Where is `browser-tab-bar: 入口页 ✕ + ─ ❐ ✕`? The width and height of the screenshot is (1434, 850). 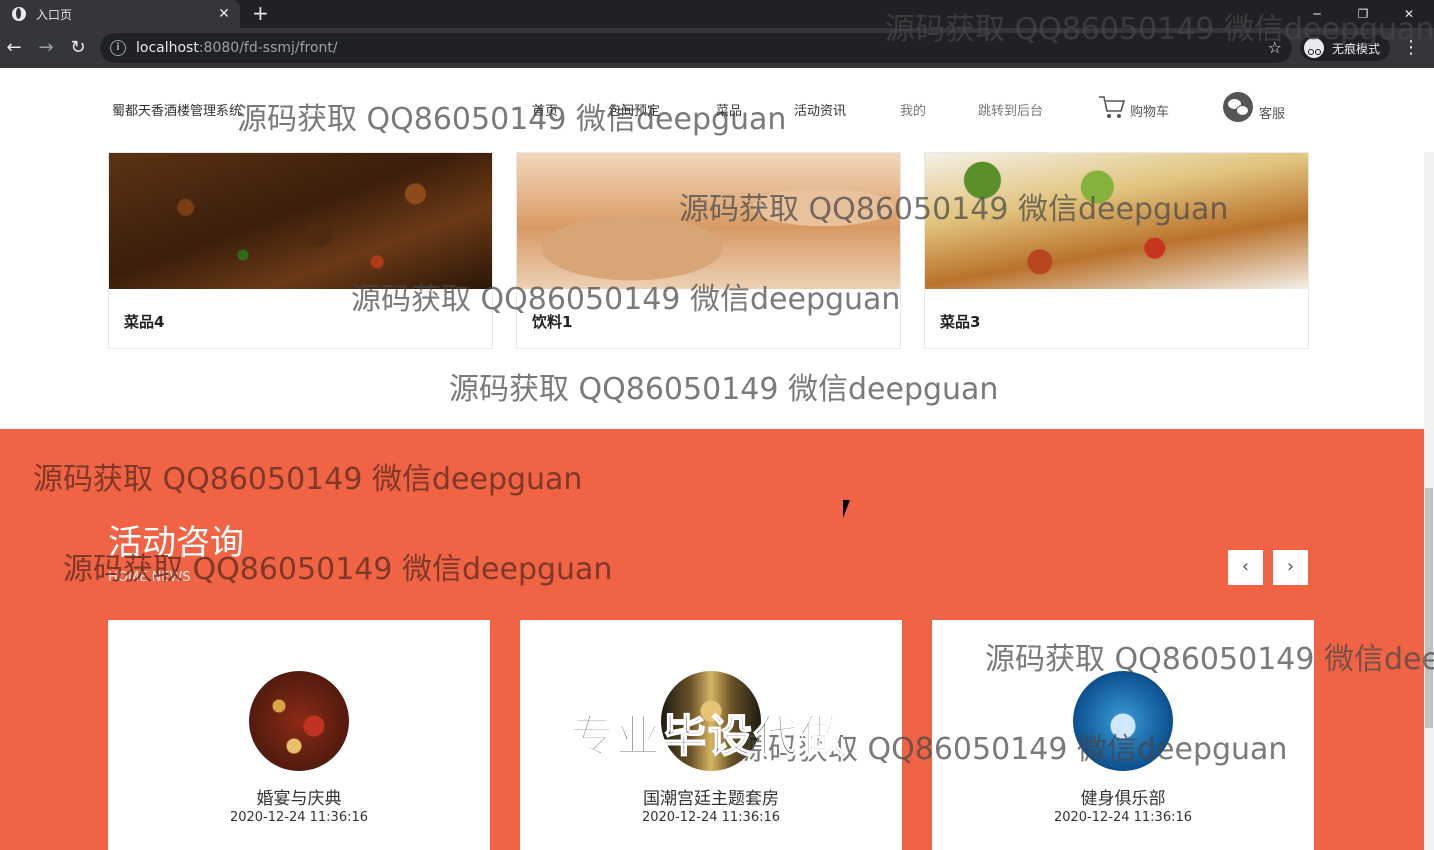 browser-tab-bar: 入口页 ✕ + ─ ❐ ✕ is located at coordinates (717, 14).